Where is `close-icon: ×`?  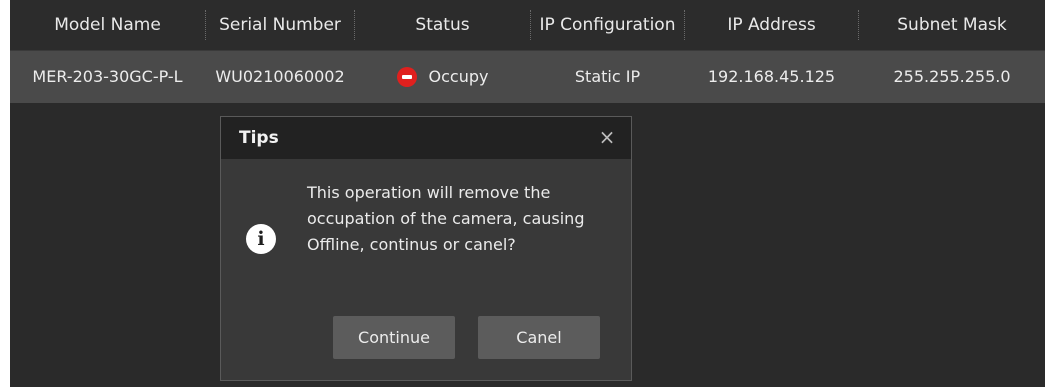
close-icon: × is located at coordinates (607, 137).